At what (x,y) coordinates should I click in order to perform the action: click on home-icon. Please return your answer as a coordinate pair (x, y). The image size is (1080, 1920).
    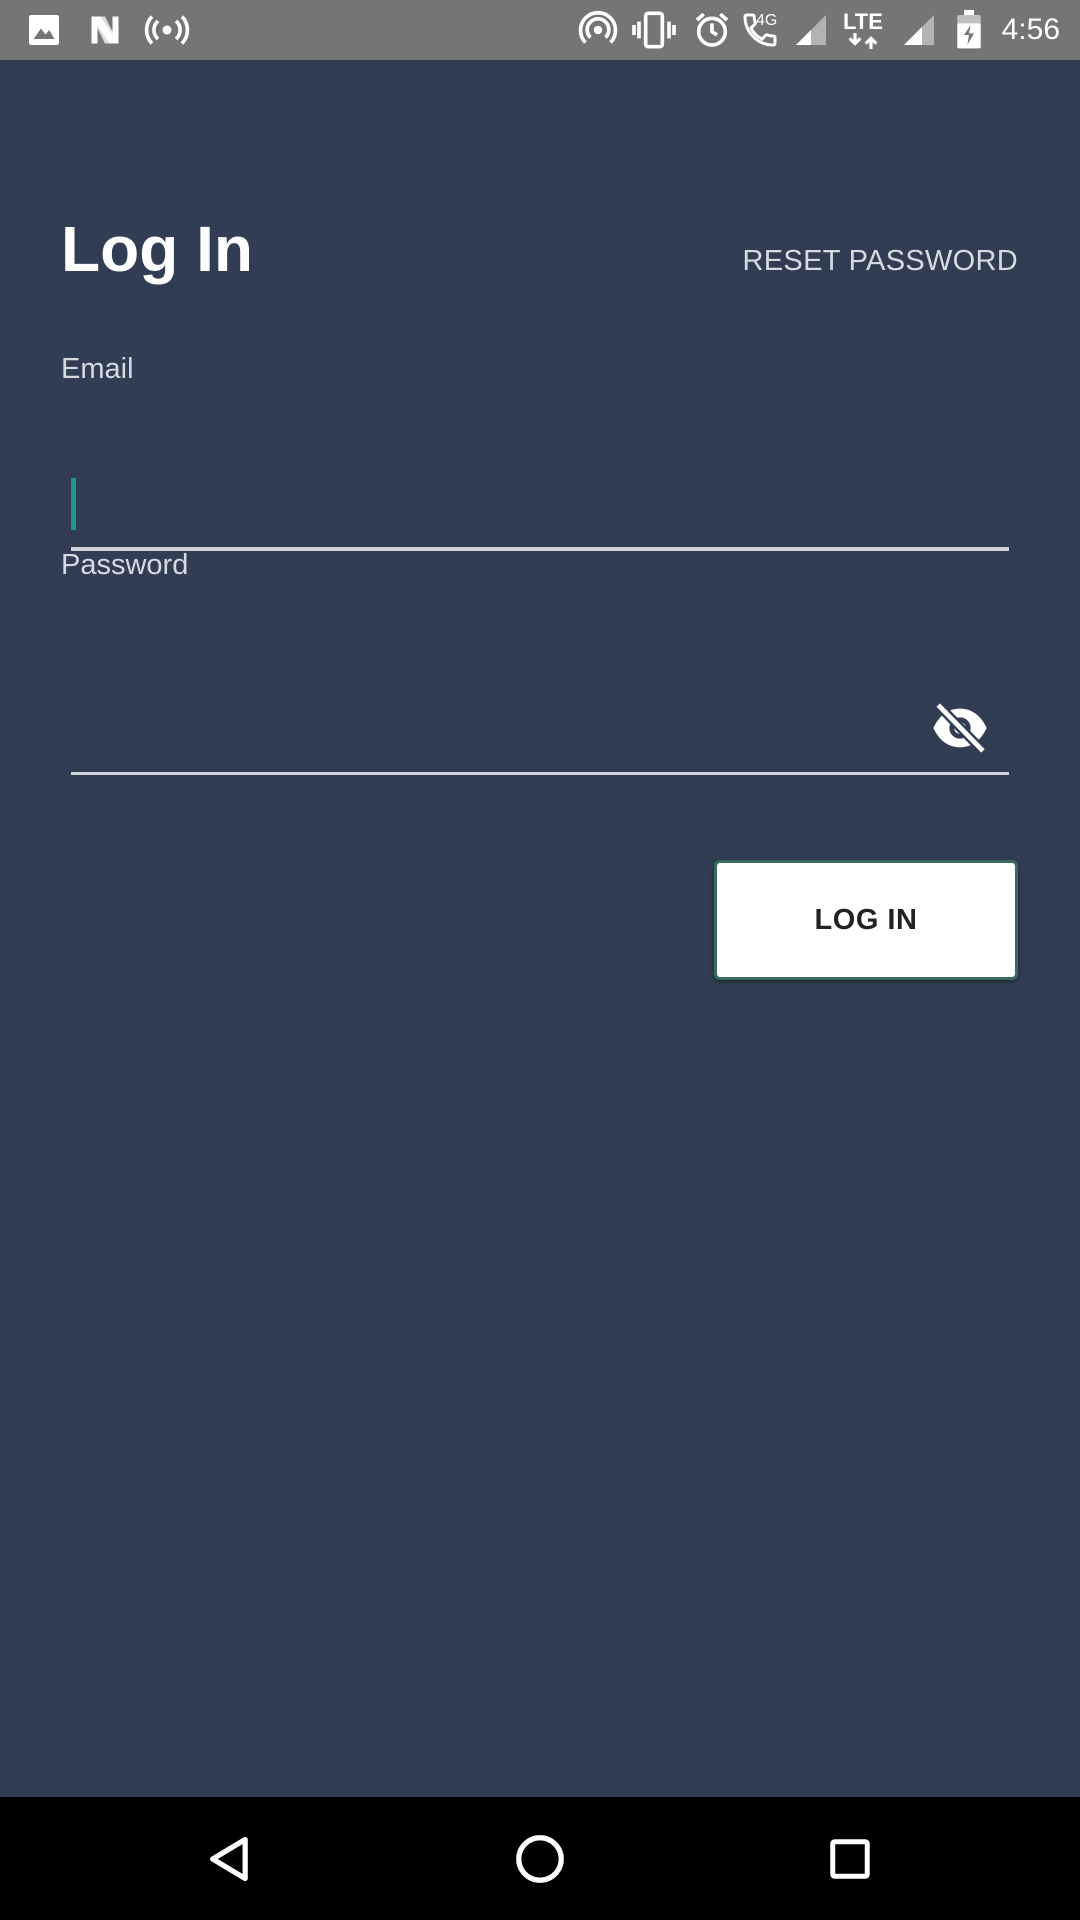
    Looking at the image, I should click on (540, 1859).